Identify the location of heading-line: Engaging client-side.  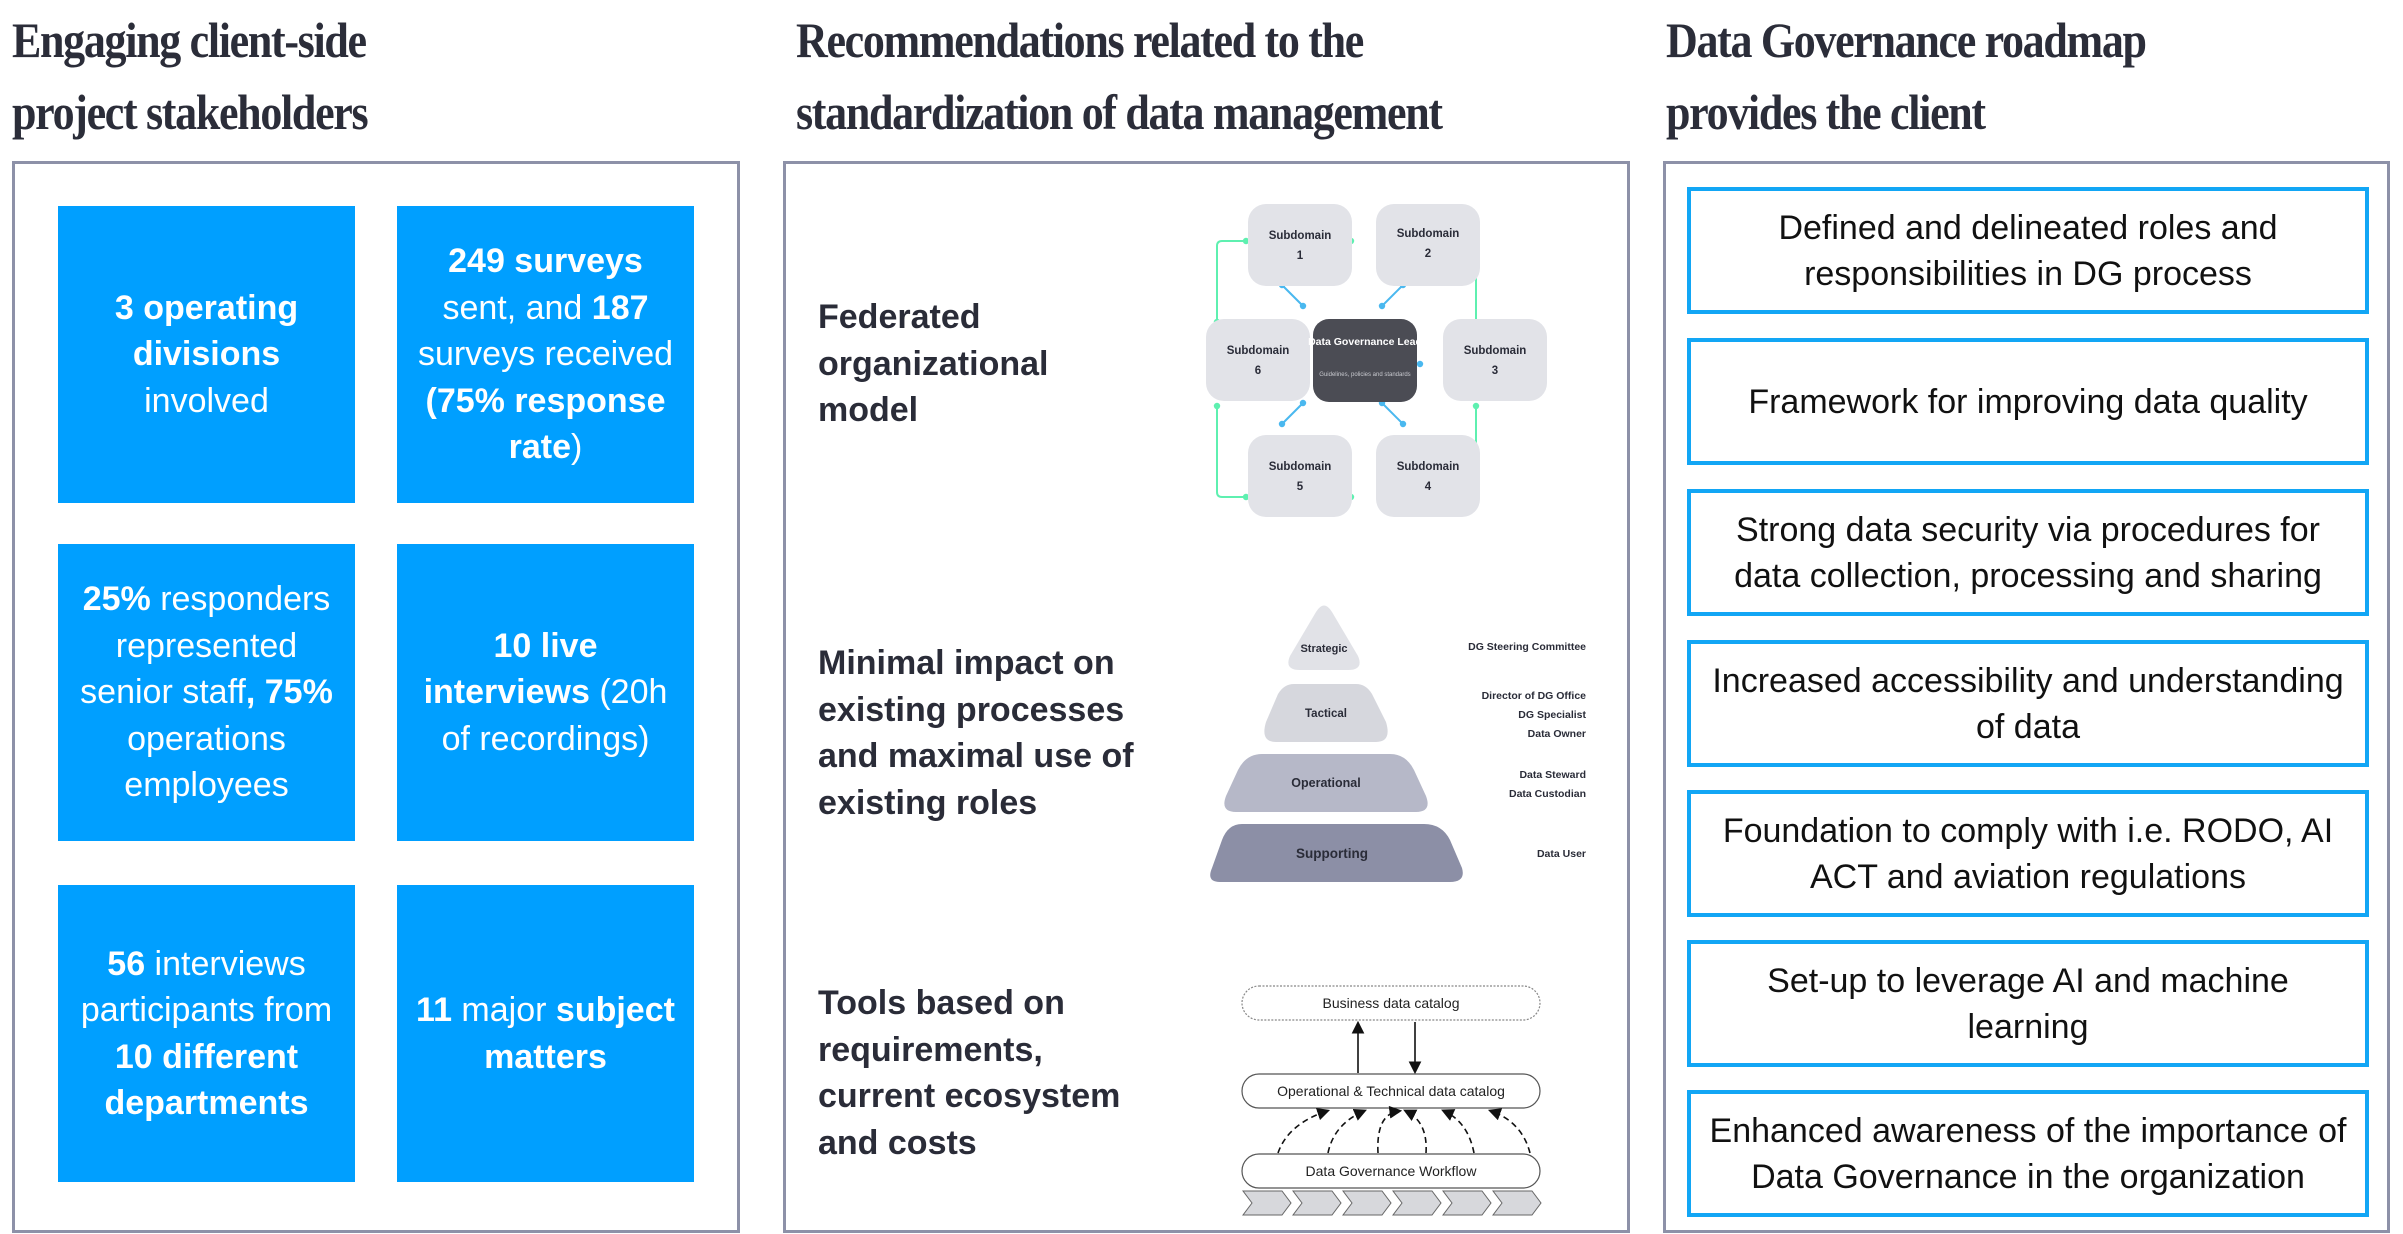
(189, 40).